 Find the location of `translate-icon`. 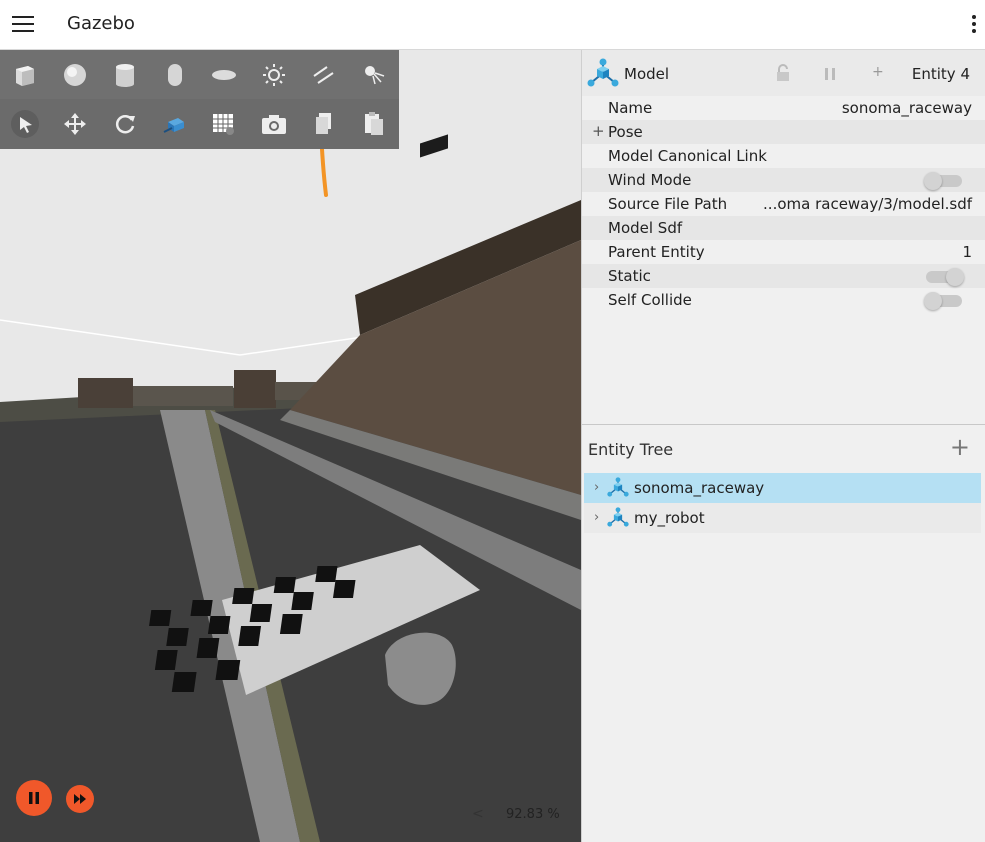

translate-icon is located at coordinates (75, 124).